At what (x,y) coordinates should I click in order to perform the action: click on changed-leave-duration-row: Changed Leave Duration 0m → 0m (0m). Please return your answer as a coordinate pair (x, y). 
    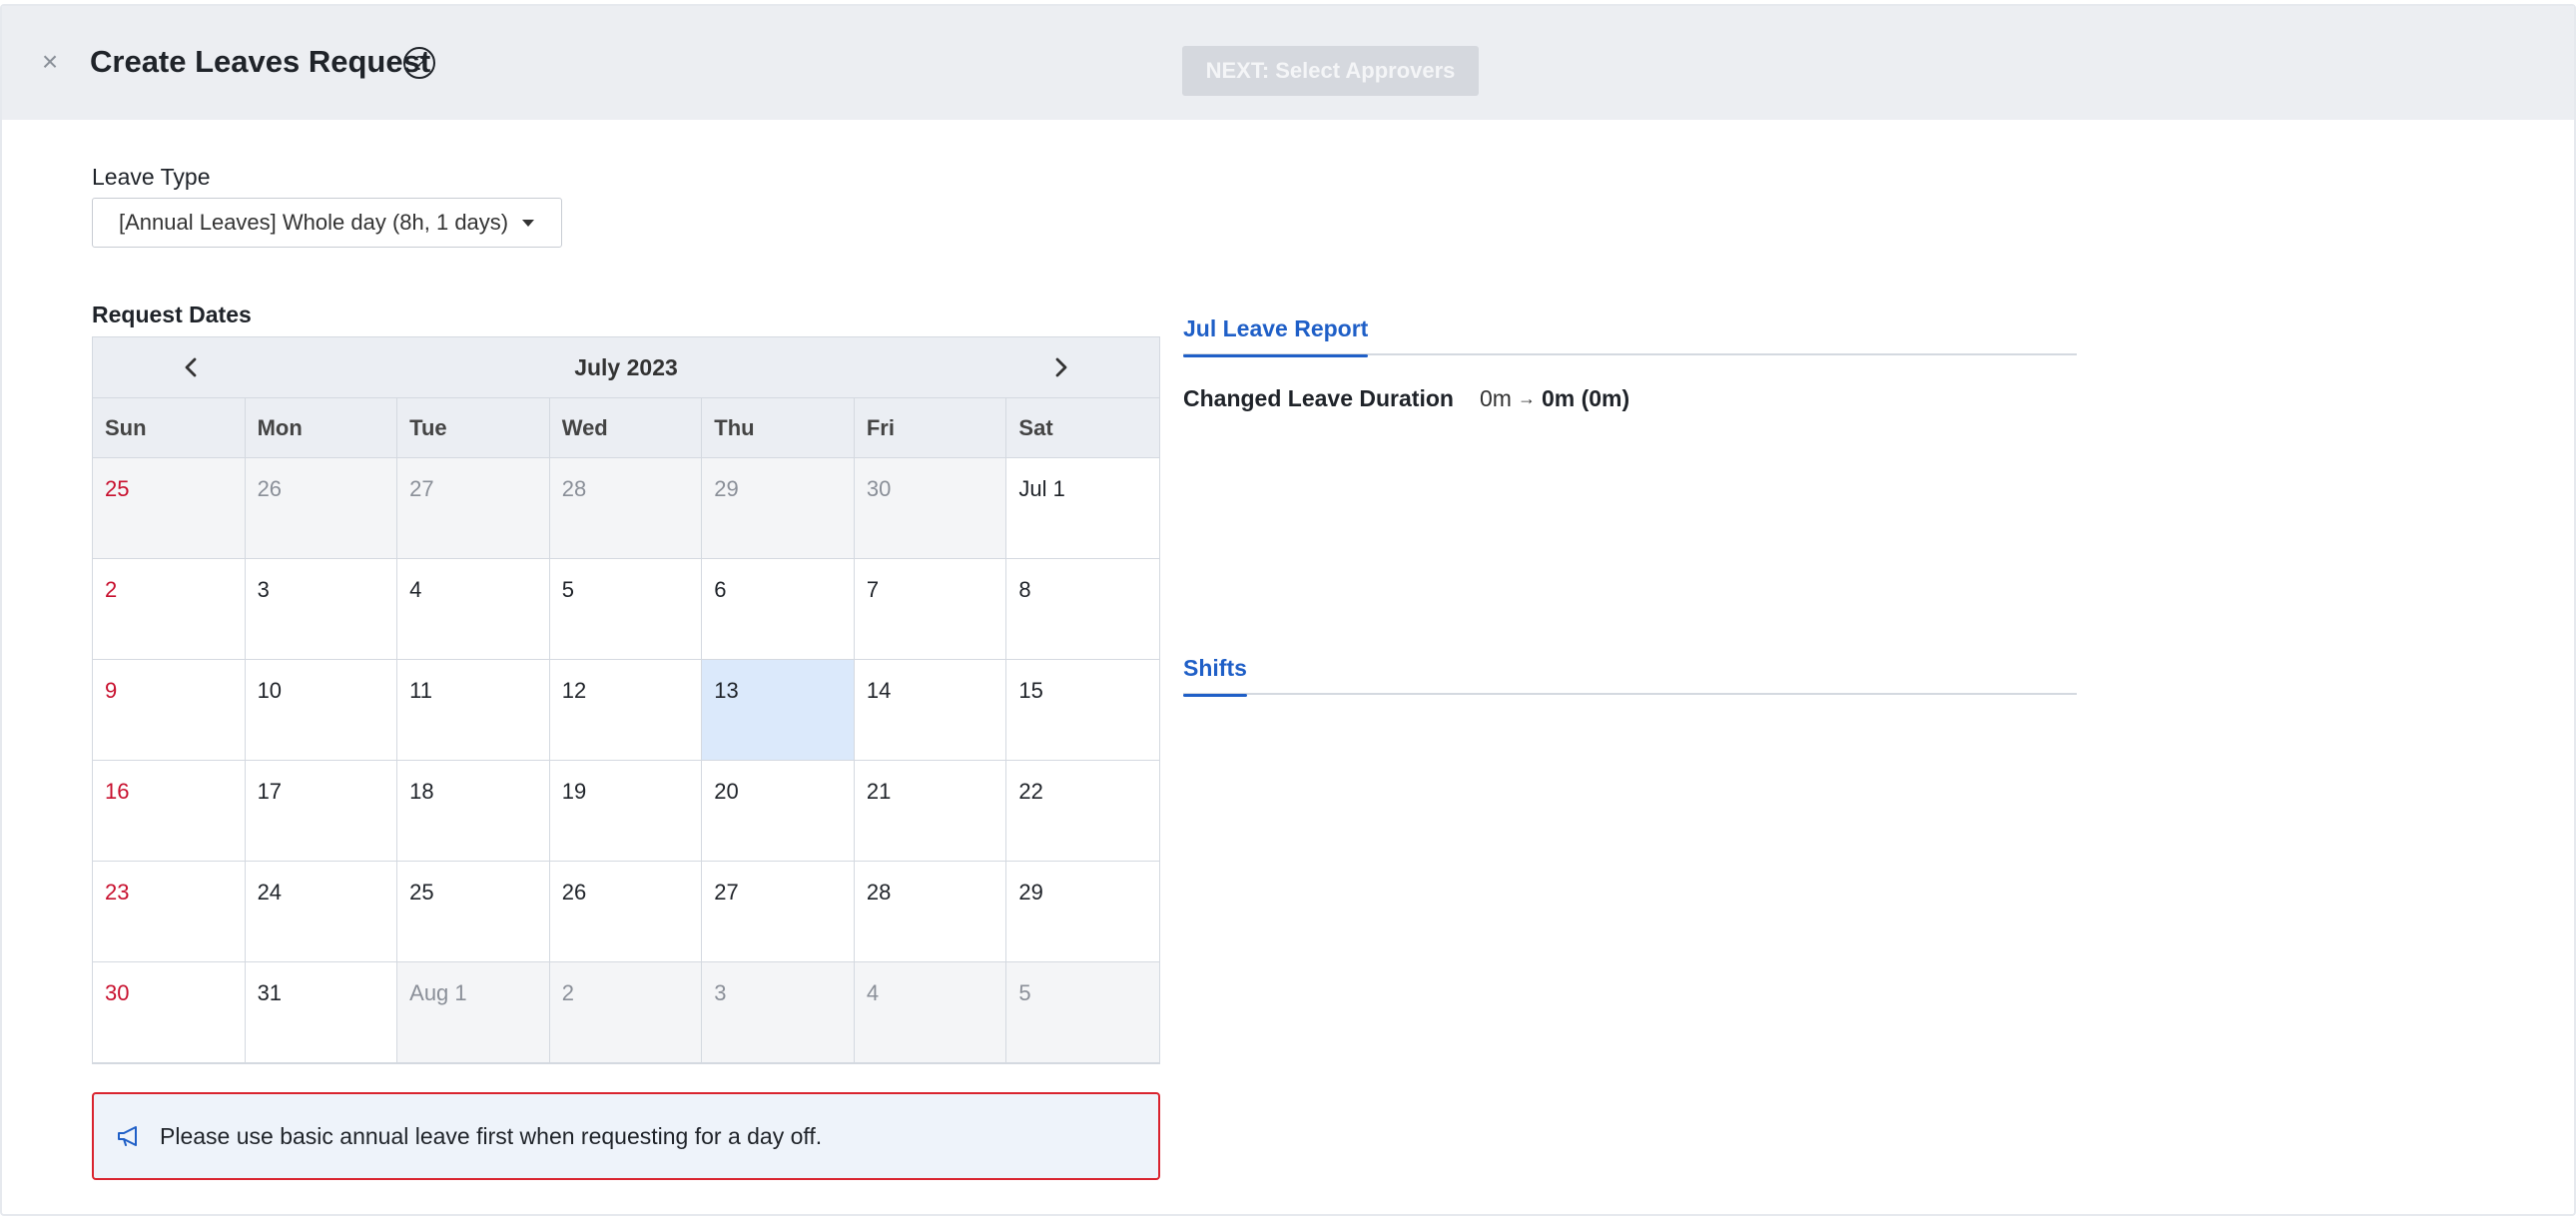
    Looking at the image, I should click on (1406, 399).